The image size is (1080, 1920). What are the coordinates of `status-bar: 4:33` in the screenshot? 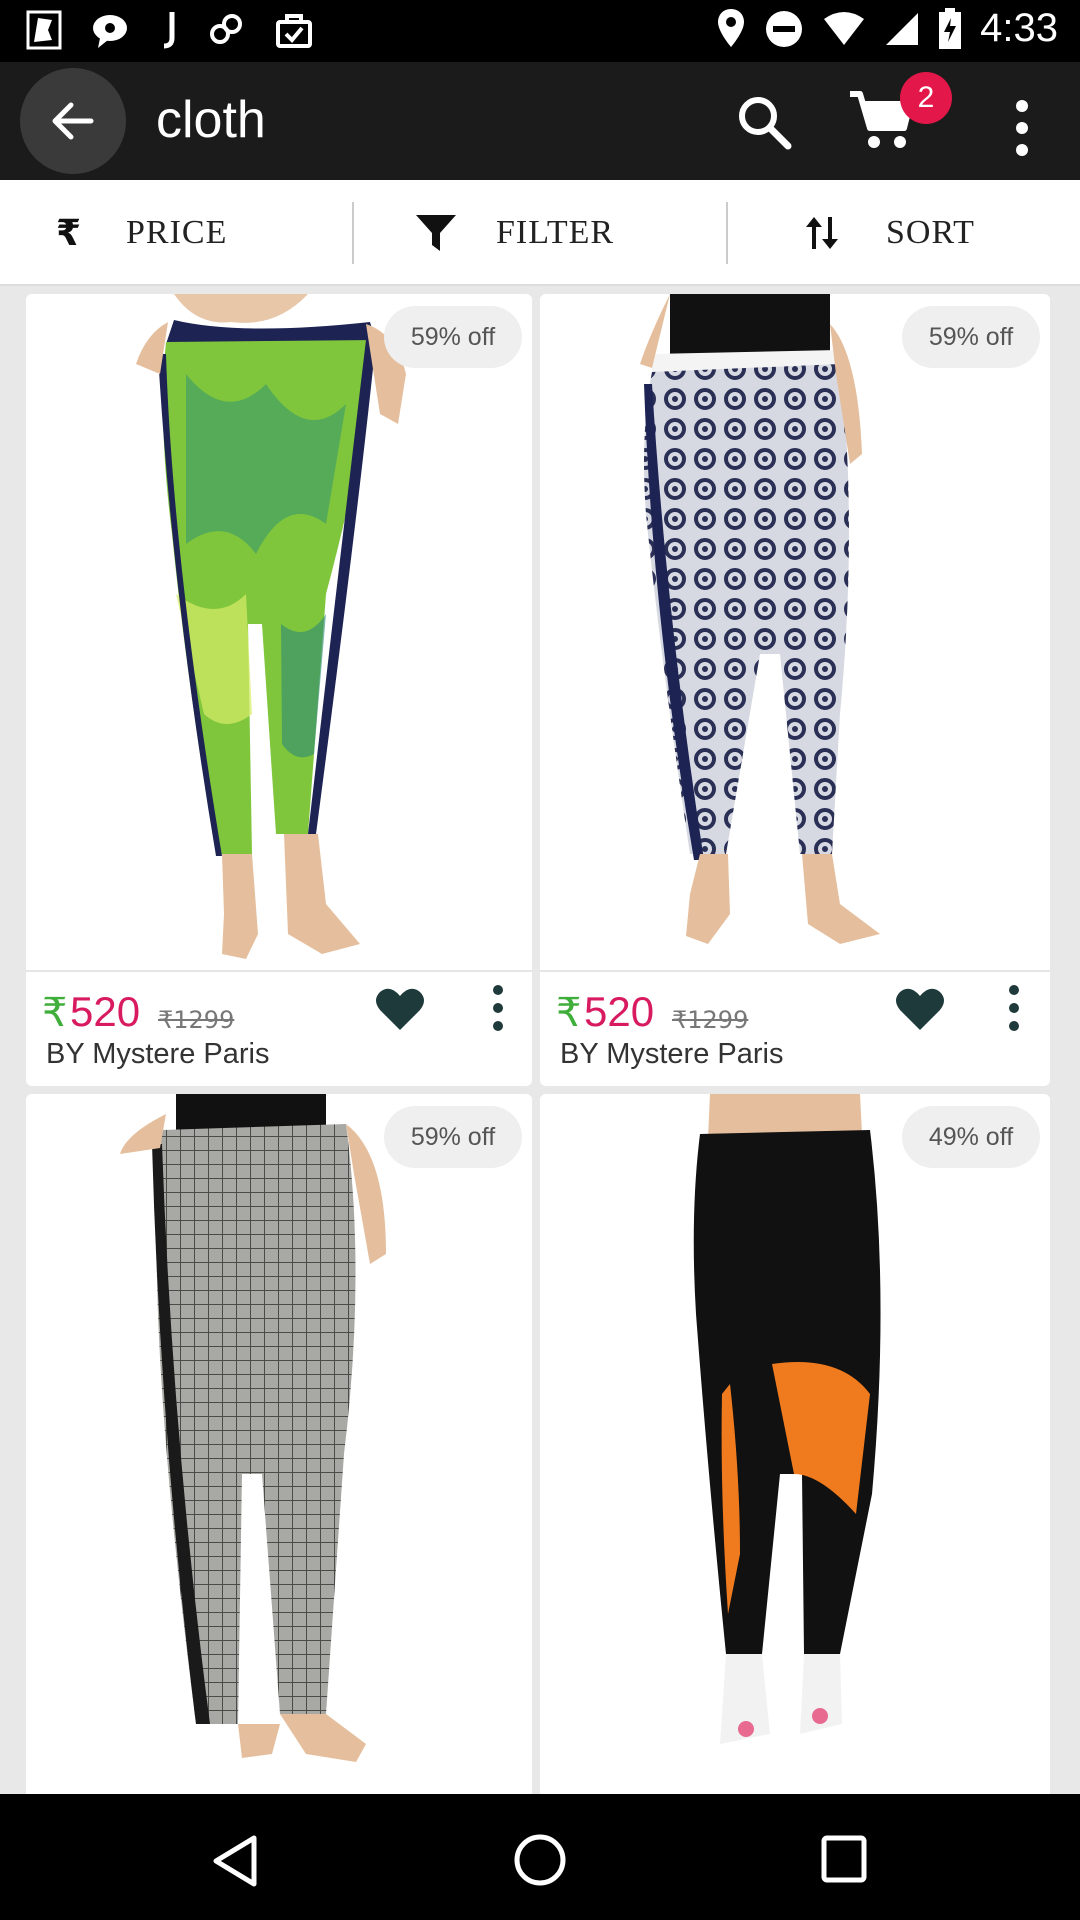 It's located at (540, 31).